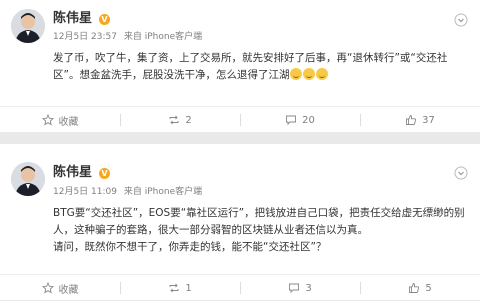 The image size is (480, 301). Describe the element at coordinates (180, 288) in the screenshot. I see `repost-button: 1` at that location.